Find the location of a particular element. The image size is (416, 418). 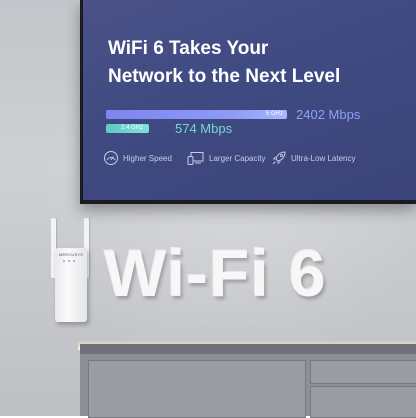

extender-body: MERCUSYS is located at coordinates (71, 285).